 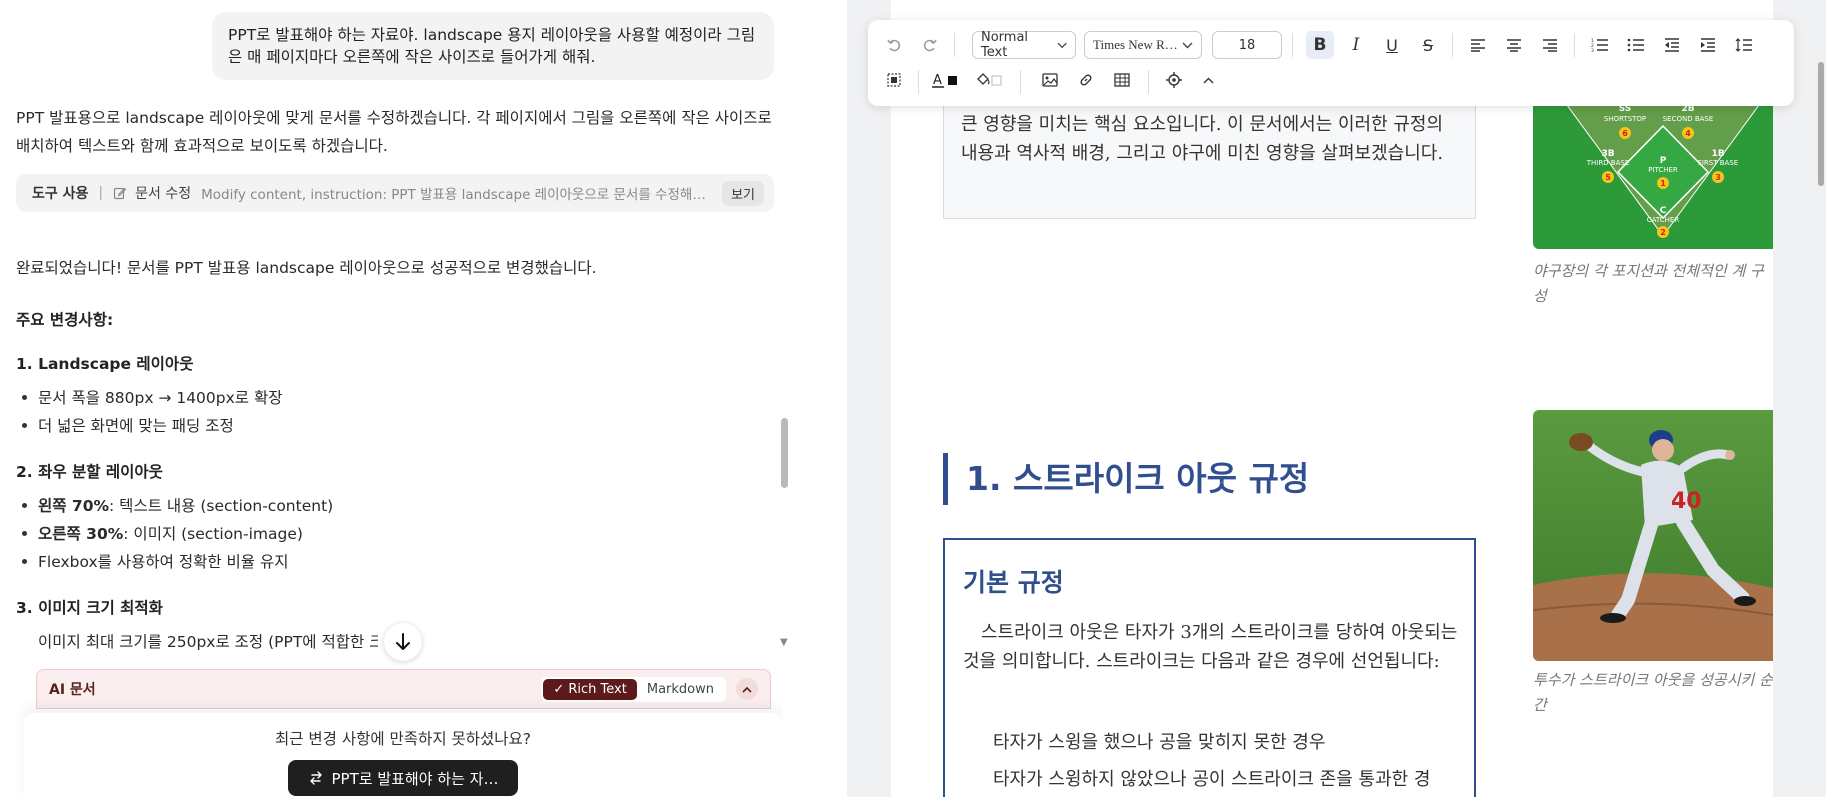 I want to click on crosshair-icon, so click(x=1174, y=80).